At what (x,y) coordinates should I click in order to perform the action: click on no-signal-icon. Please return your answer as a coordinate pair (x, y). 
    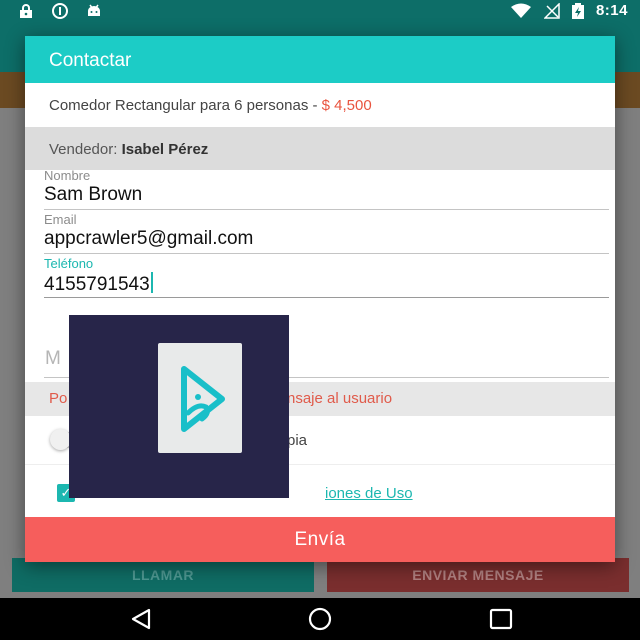
    Looking at the image, I should click on (551, 10).